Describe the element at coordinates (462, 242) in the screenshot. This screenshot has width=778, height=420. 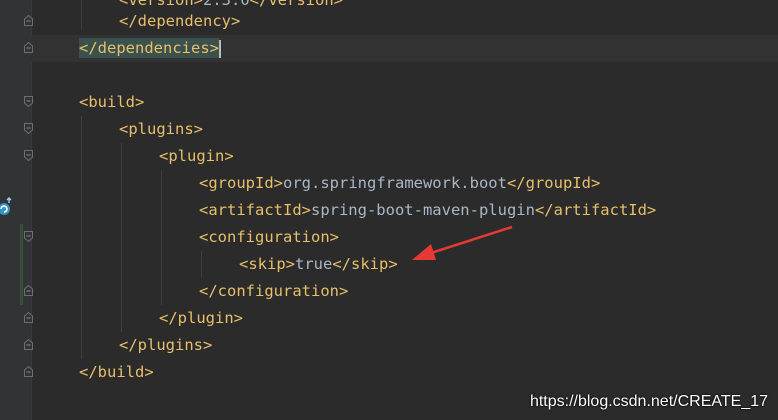
I see `annotation-arrow` at that location.